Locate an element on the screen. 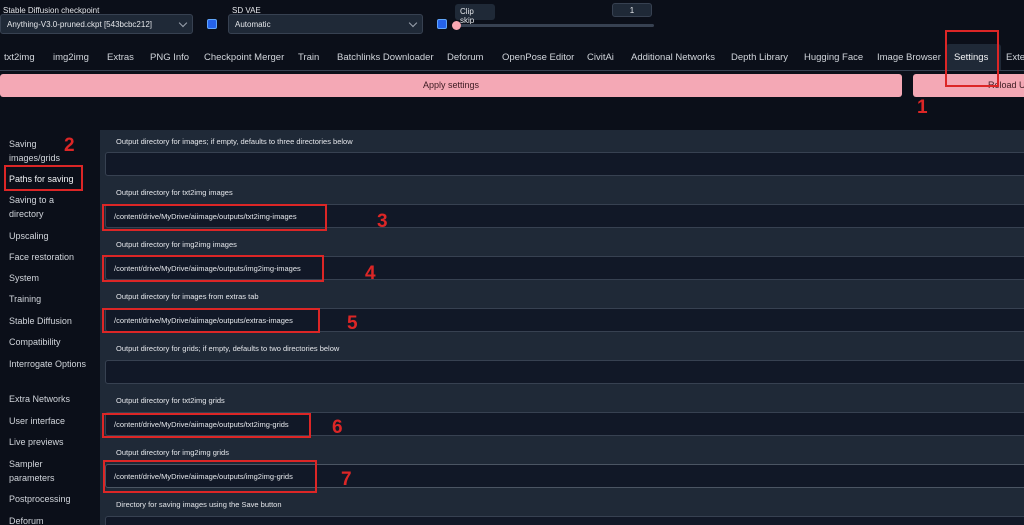 The width and height of the screenshot is (1024, 525). tab-png-info: PNG Info is located at coordinates (169, 57).